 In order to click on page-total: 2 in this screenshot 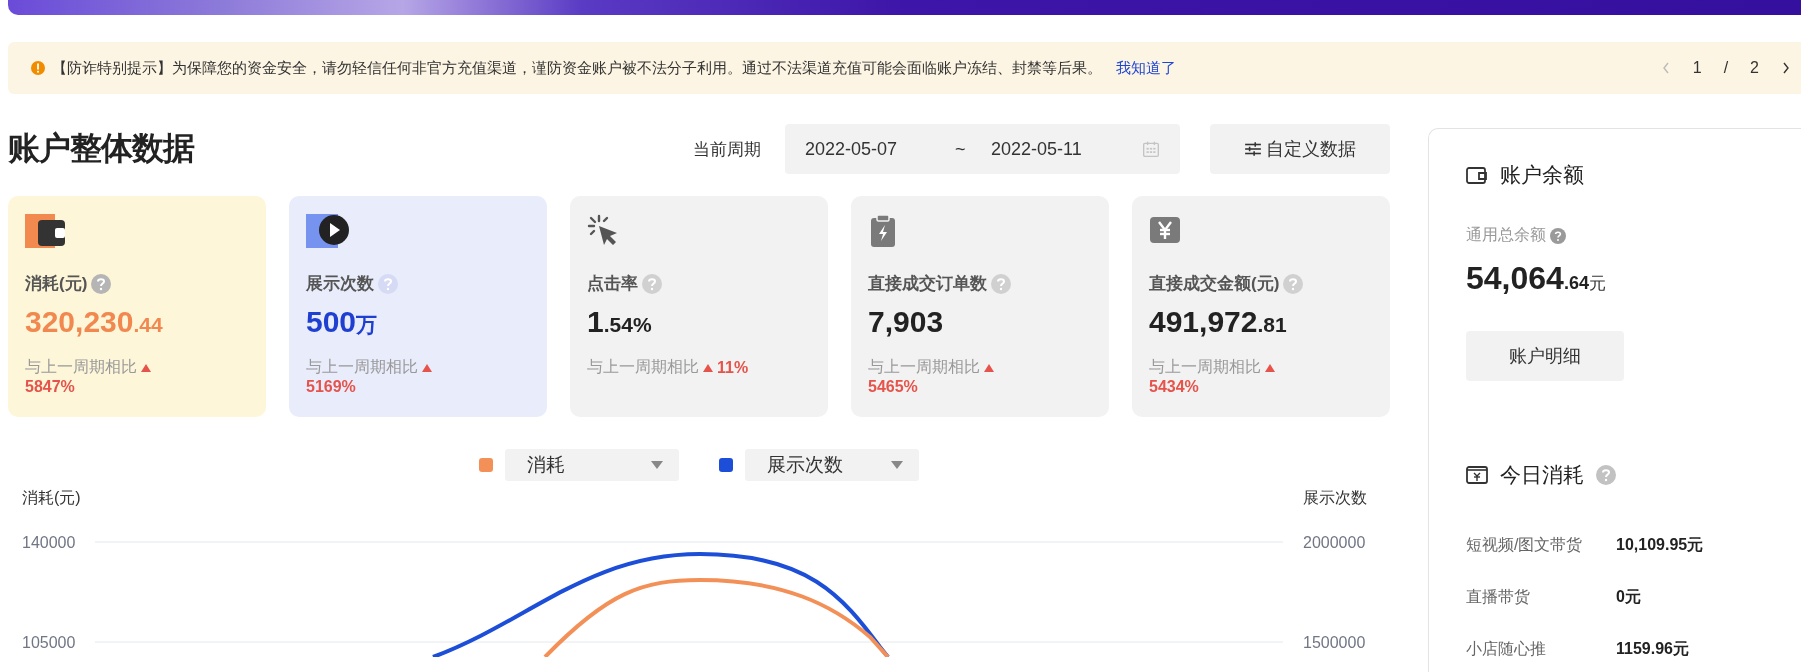, I will do `click(1754, 68)`.